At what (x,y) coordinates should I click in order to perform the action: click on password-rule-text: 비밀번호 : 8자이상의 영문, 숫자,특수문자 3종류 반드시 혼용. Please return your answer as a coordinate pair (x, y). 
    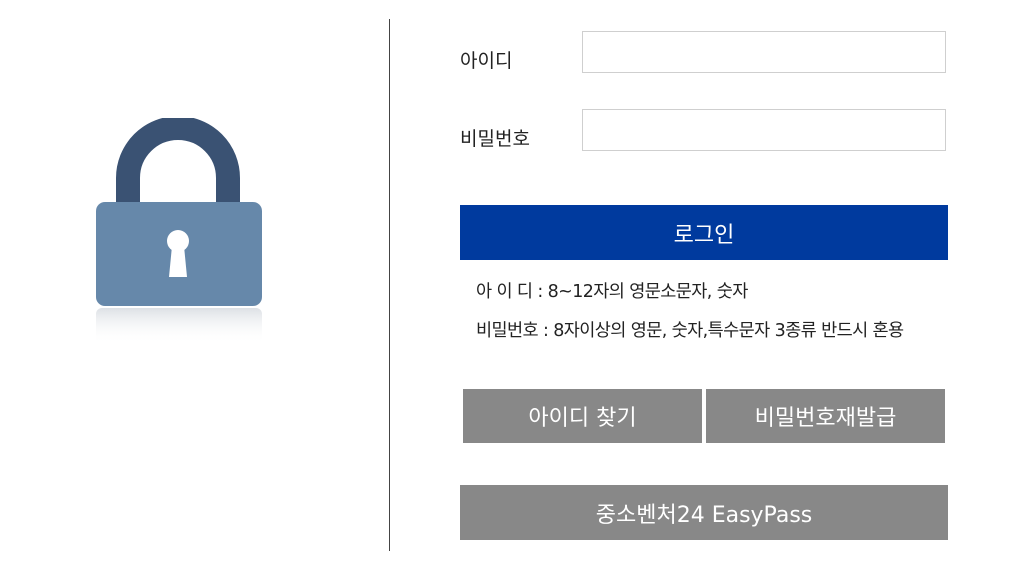
    Looking at the image, I should click on (690, 331).